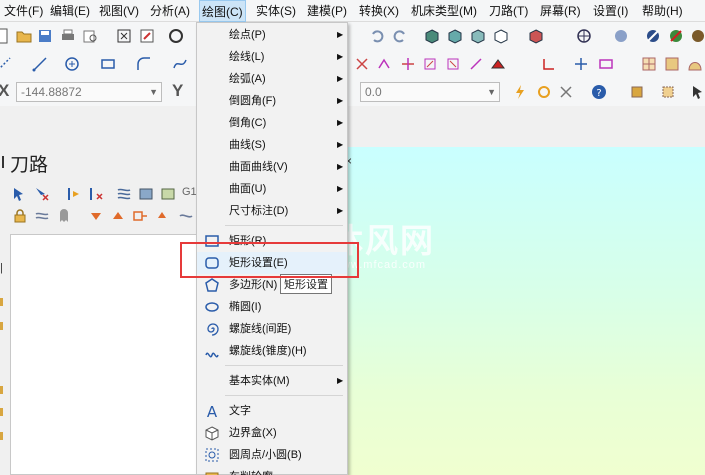 Image resolution: width=705 pixels, height=475 pixels. I want to click on menu-toolpaths: 刀路(T), so click(508, 11).